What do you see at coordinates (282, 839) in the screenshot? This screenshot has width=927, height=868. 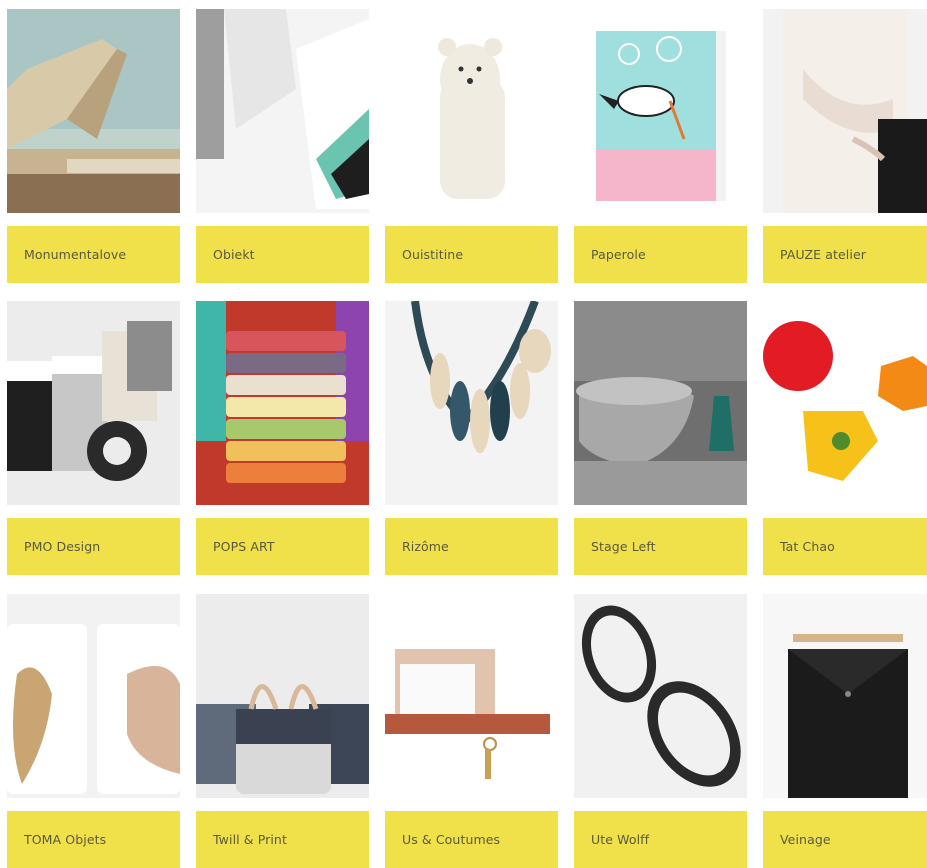 I see `designer-label: Twill & Print` at bounding box center [282, 839].